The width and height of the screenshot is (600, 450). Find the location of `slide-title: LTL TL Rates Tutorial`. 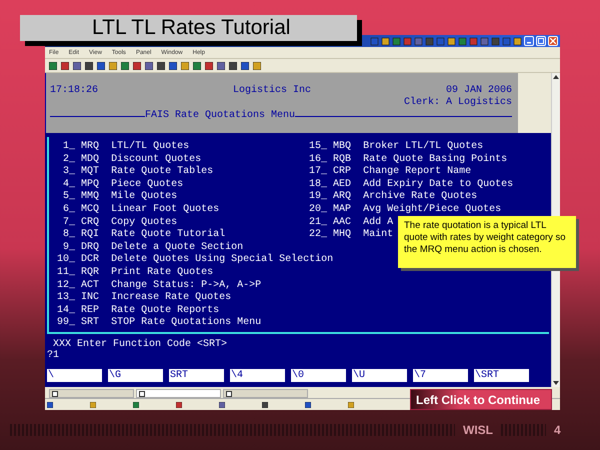

slide-title: LTL TL Rates Tutorial is located at coordinates (188, 28).